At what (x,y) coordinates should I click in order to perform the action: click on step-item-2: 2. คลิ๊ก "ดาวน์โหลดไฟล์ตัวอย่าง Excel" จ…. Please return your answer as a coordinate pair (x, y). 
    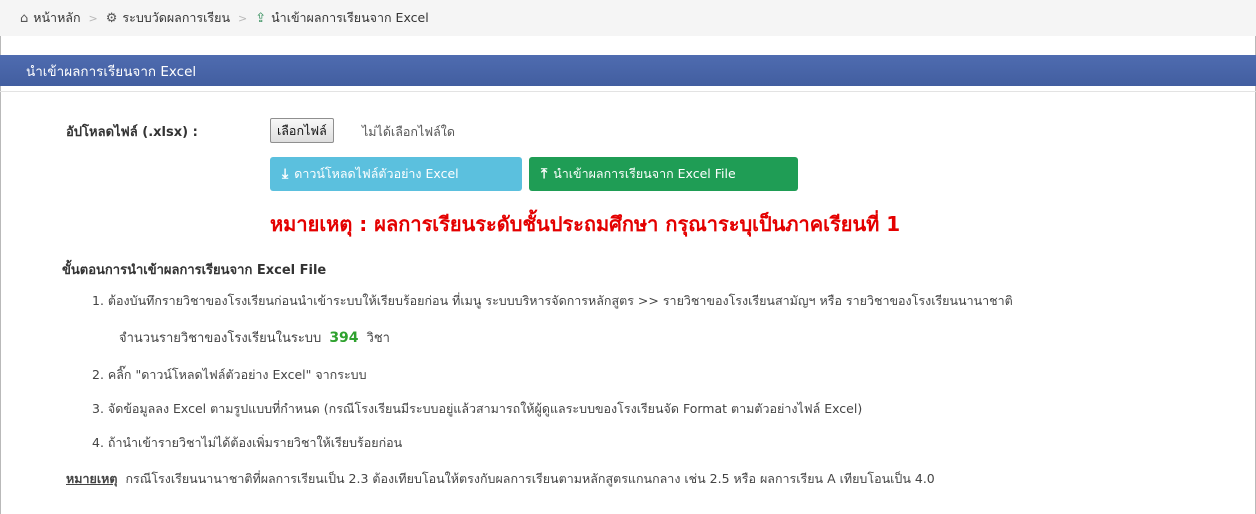
    Looking at the image, I should click on (229, 374).